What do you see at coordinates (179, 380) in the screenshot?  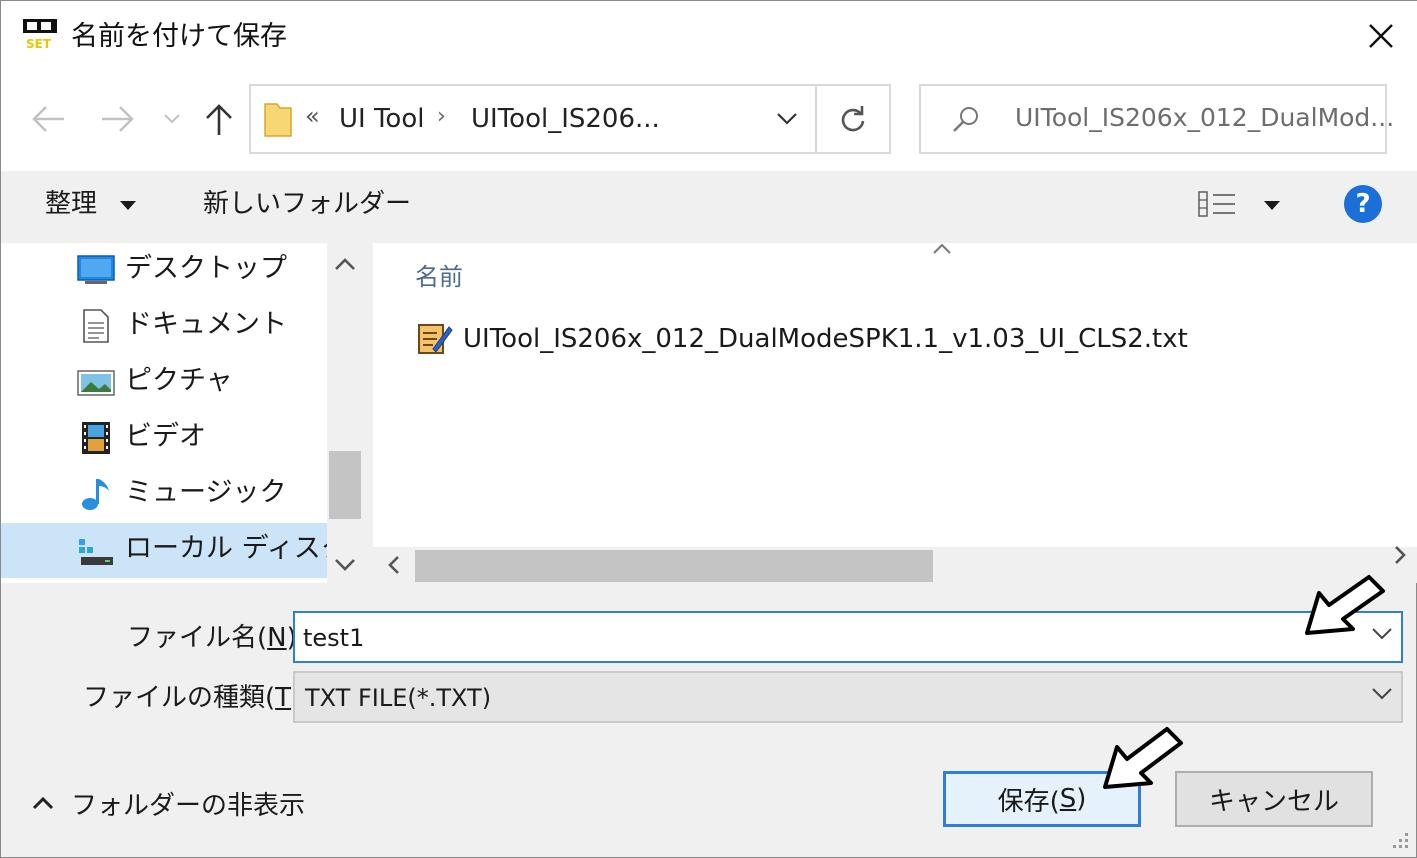 I see `nav-label: ピクチャ` at bounding box center [179, 380].